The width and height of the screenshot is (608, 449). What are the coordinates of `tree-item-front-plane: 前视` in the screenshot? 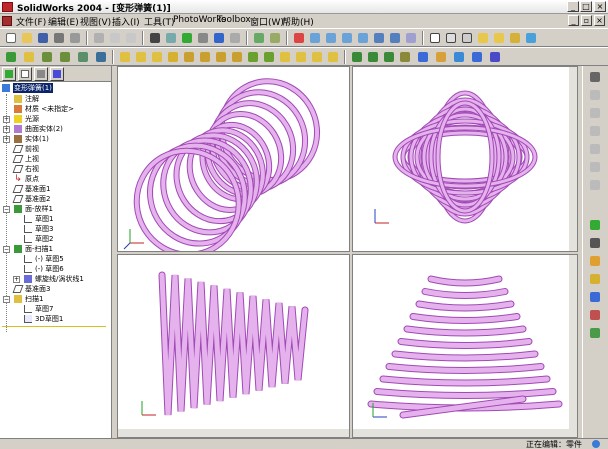 It's located at (55, 149).